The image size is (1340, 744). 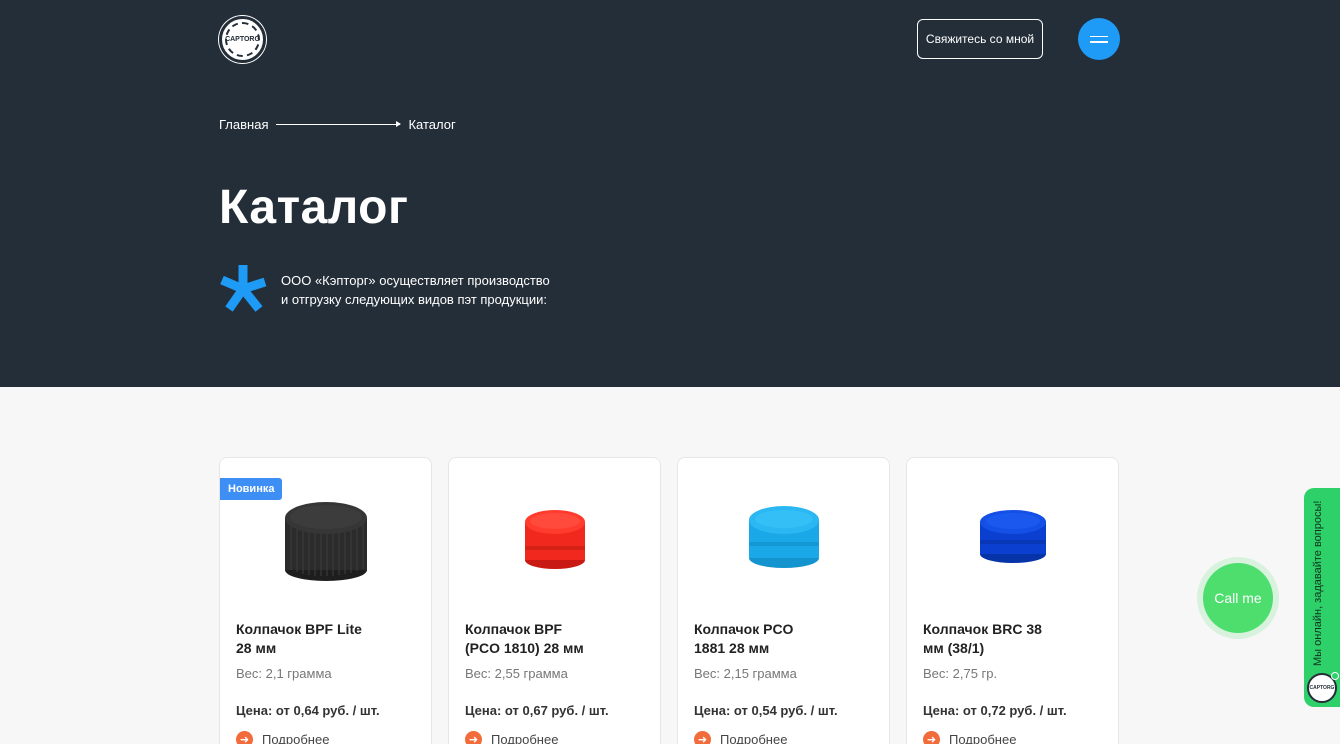 I want to click on product-title-line: (PCO 1810) 28 мм, so click(x=524, y=648).